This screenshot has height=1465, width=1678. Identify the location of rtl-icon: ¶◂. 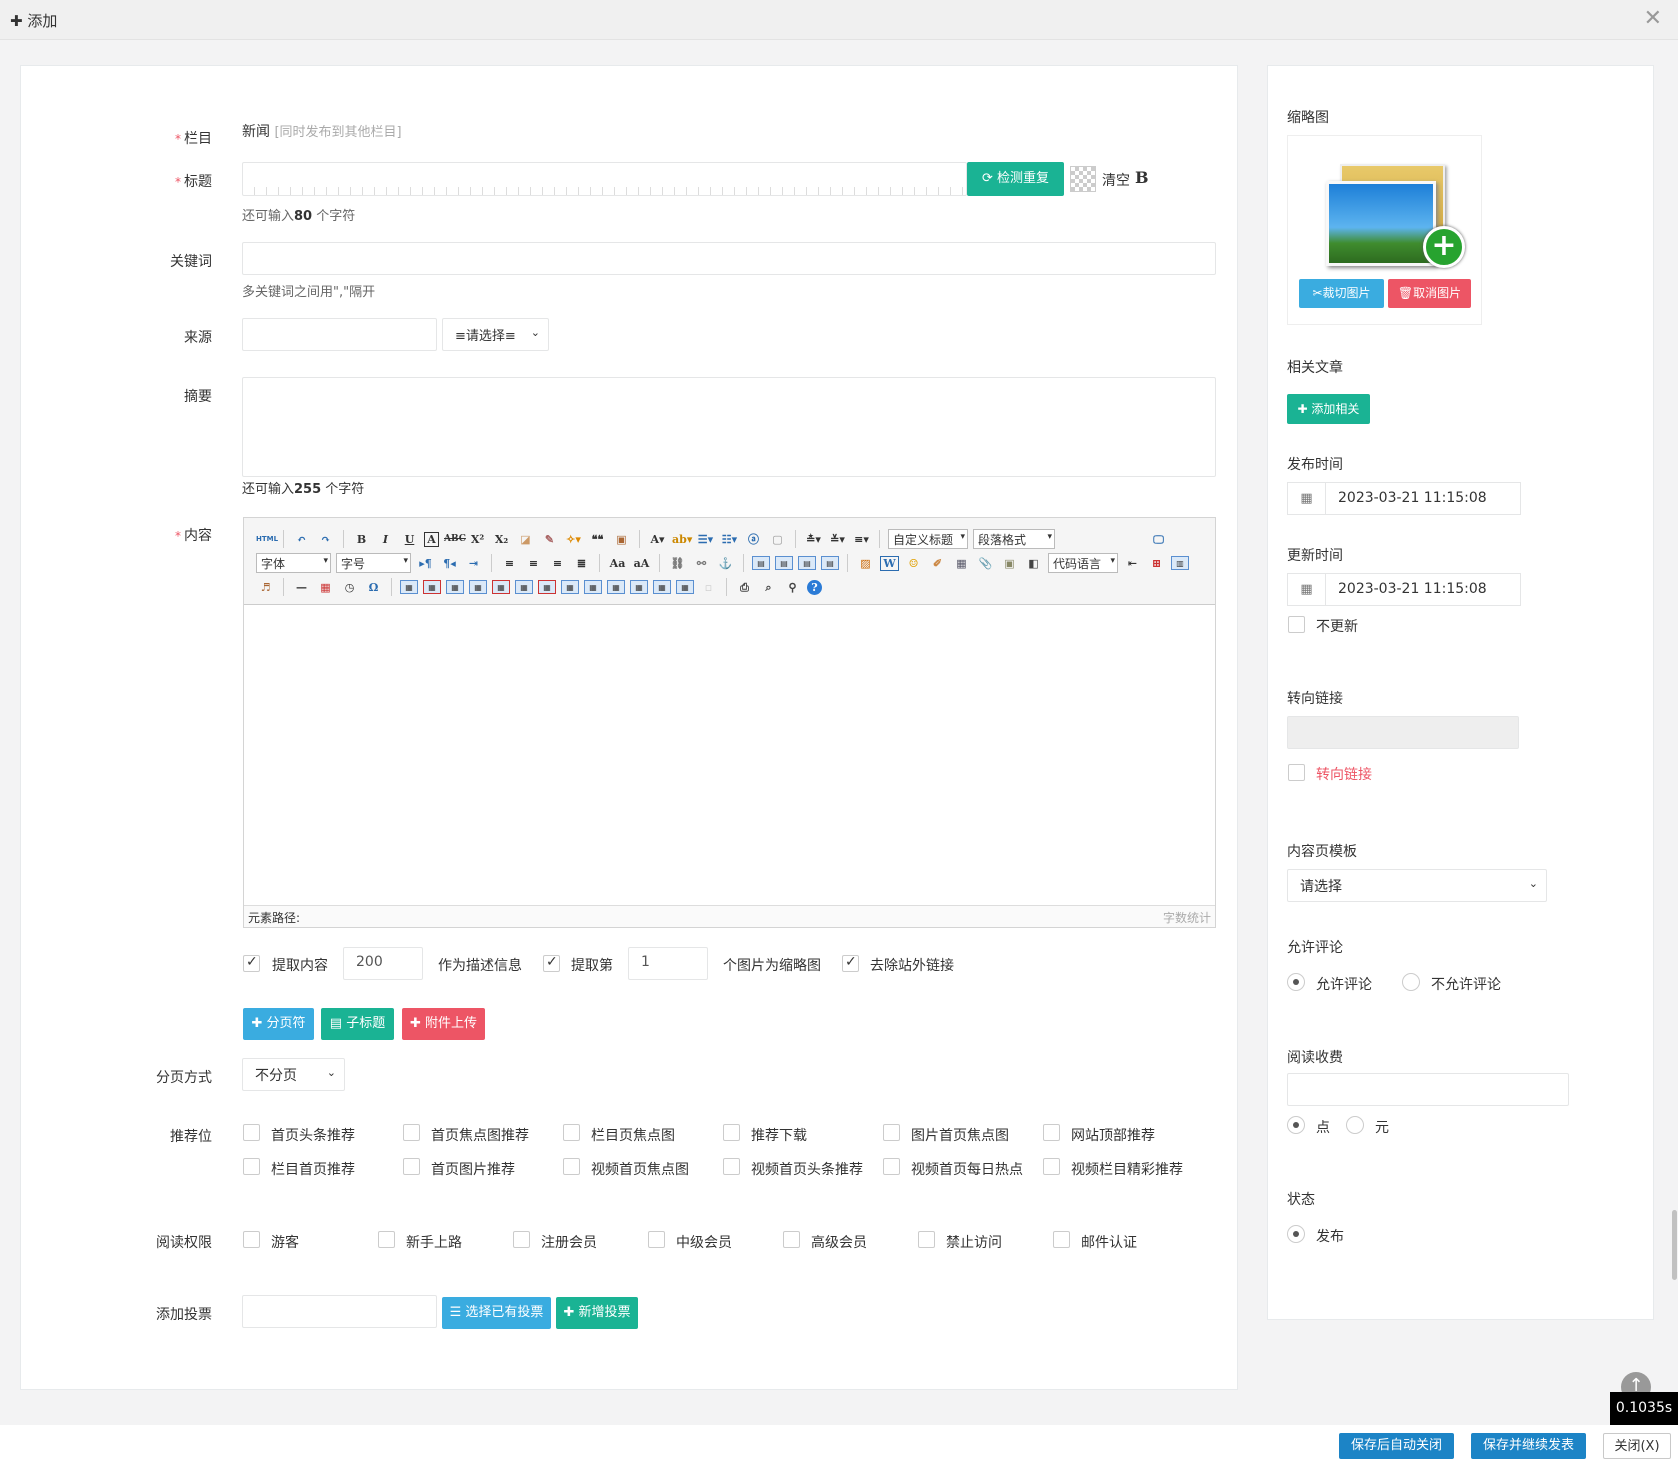
(449, 563).